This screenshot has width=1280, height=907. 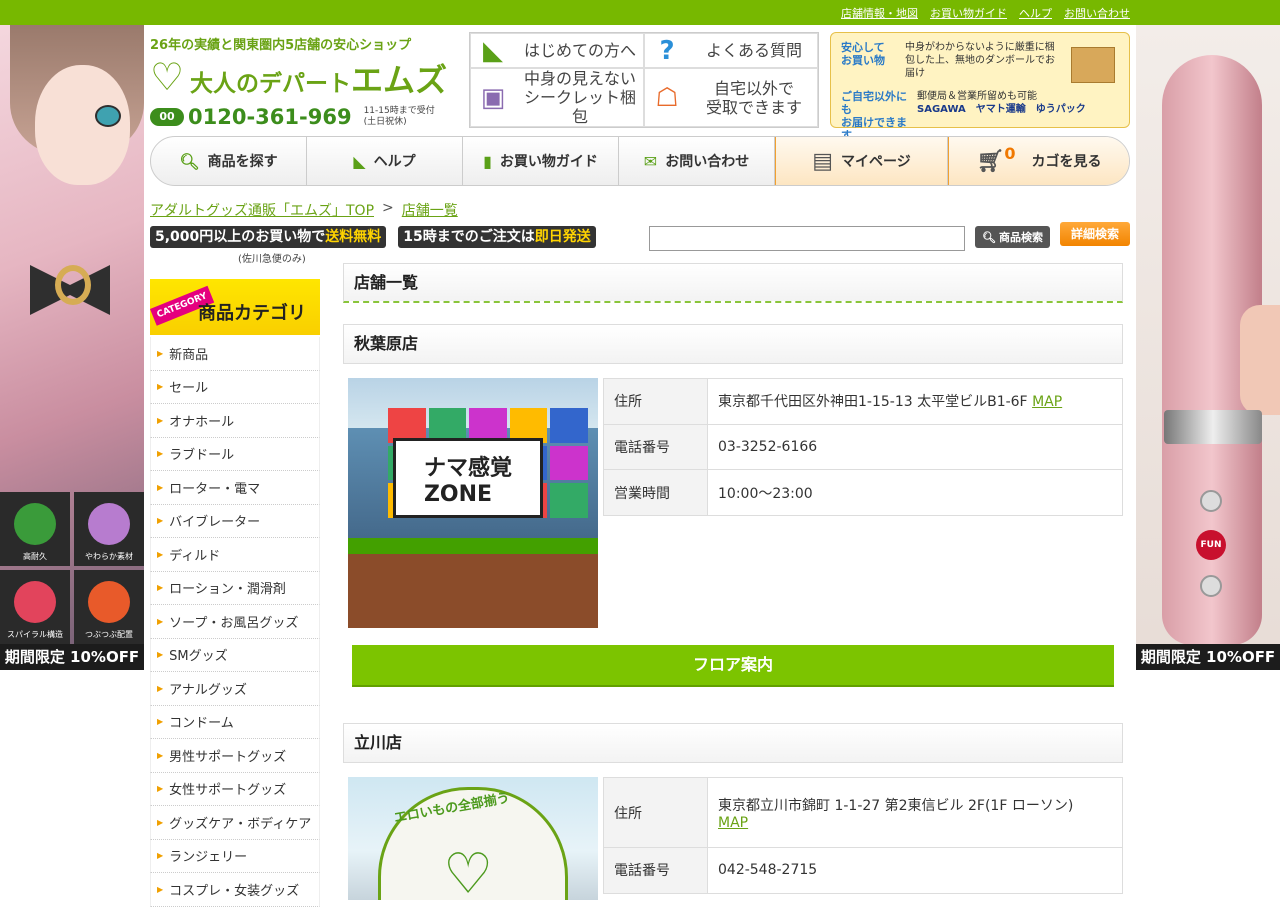 I want to click on category-item: ▶ ランジェリー, so click(x=235, y=856).